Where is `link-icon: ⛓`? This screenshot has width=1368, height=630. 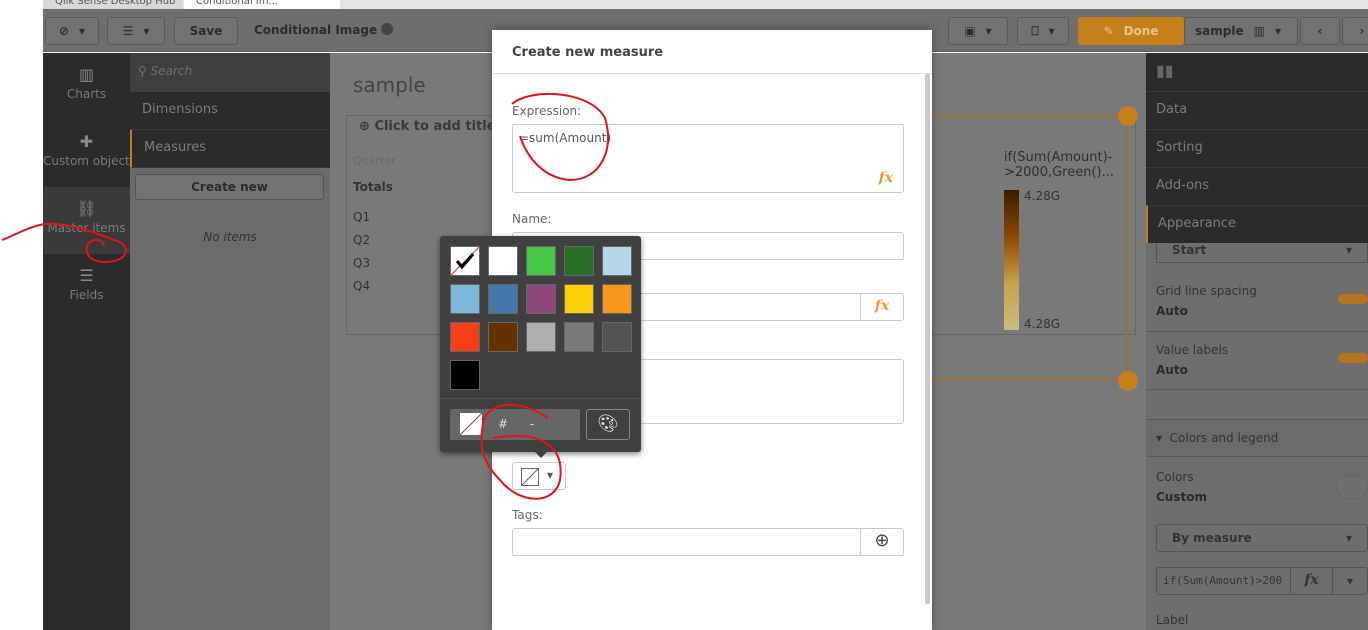 link-icon: ⛓ is located at coordinates (86, 208).